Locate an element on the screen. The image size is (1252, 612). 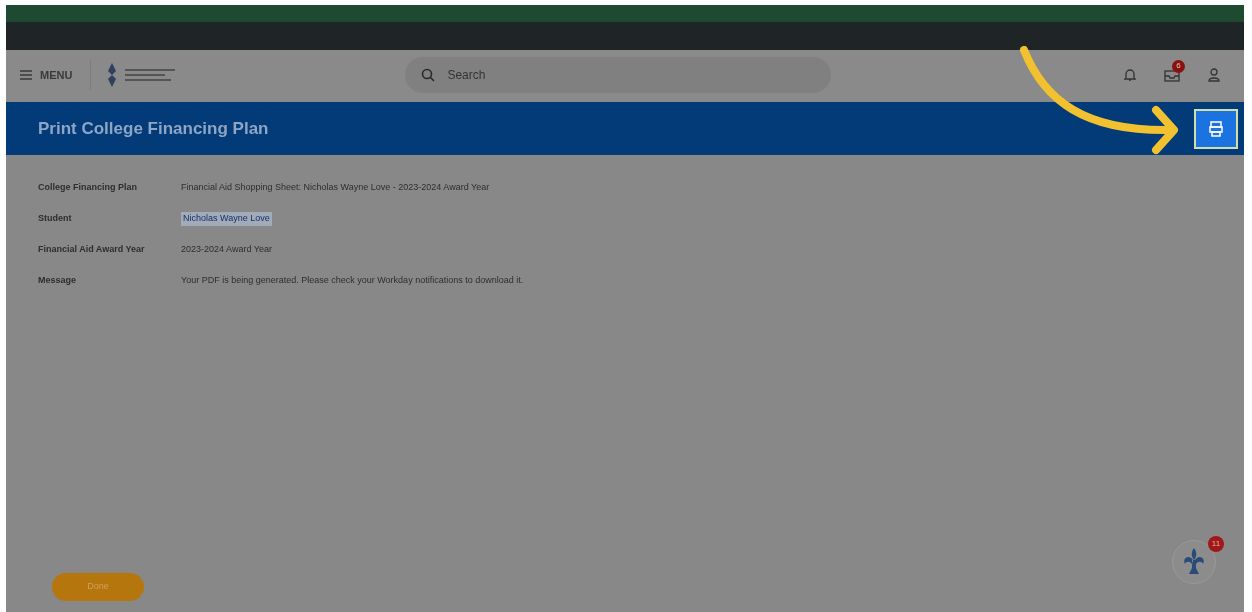
bell-icon is located at coordinates (1130, 75).